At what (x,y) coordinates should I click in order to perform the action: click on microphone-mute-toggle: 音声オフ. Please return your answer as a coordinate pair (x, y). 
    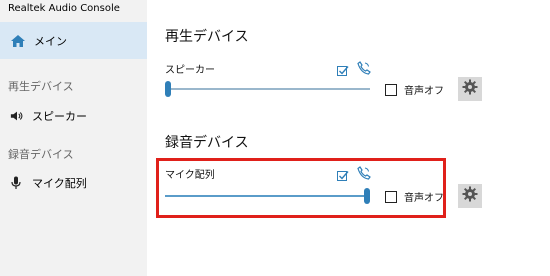
    Looking at the image, I should click on (414, 196).